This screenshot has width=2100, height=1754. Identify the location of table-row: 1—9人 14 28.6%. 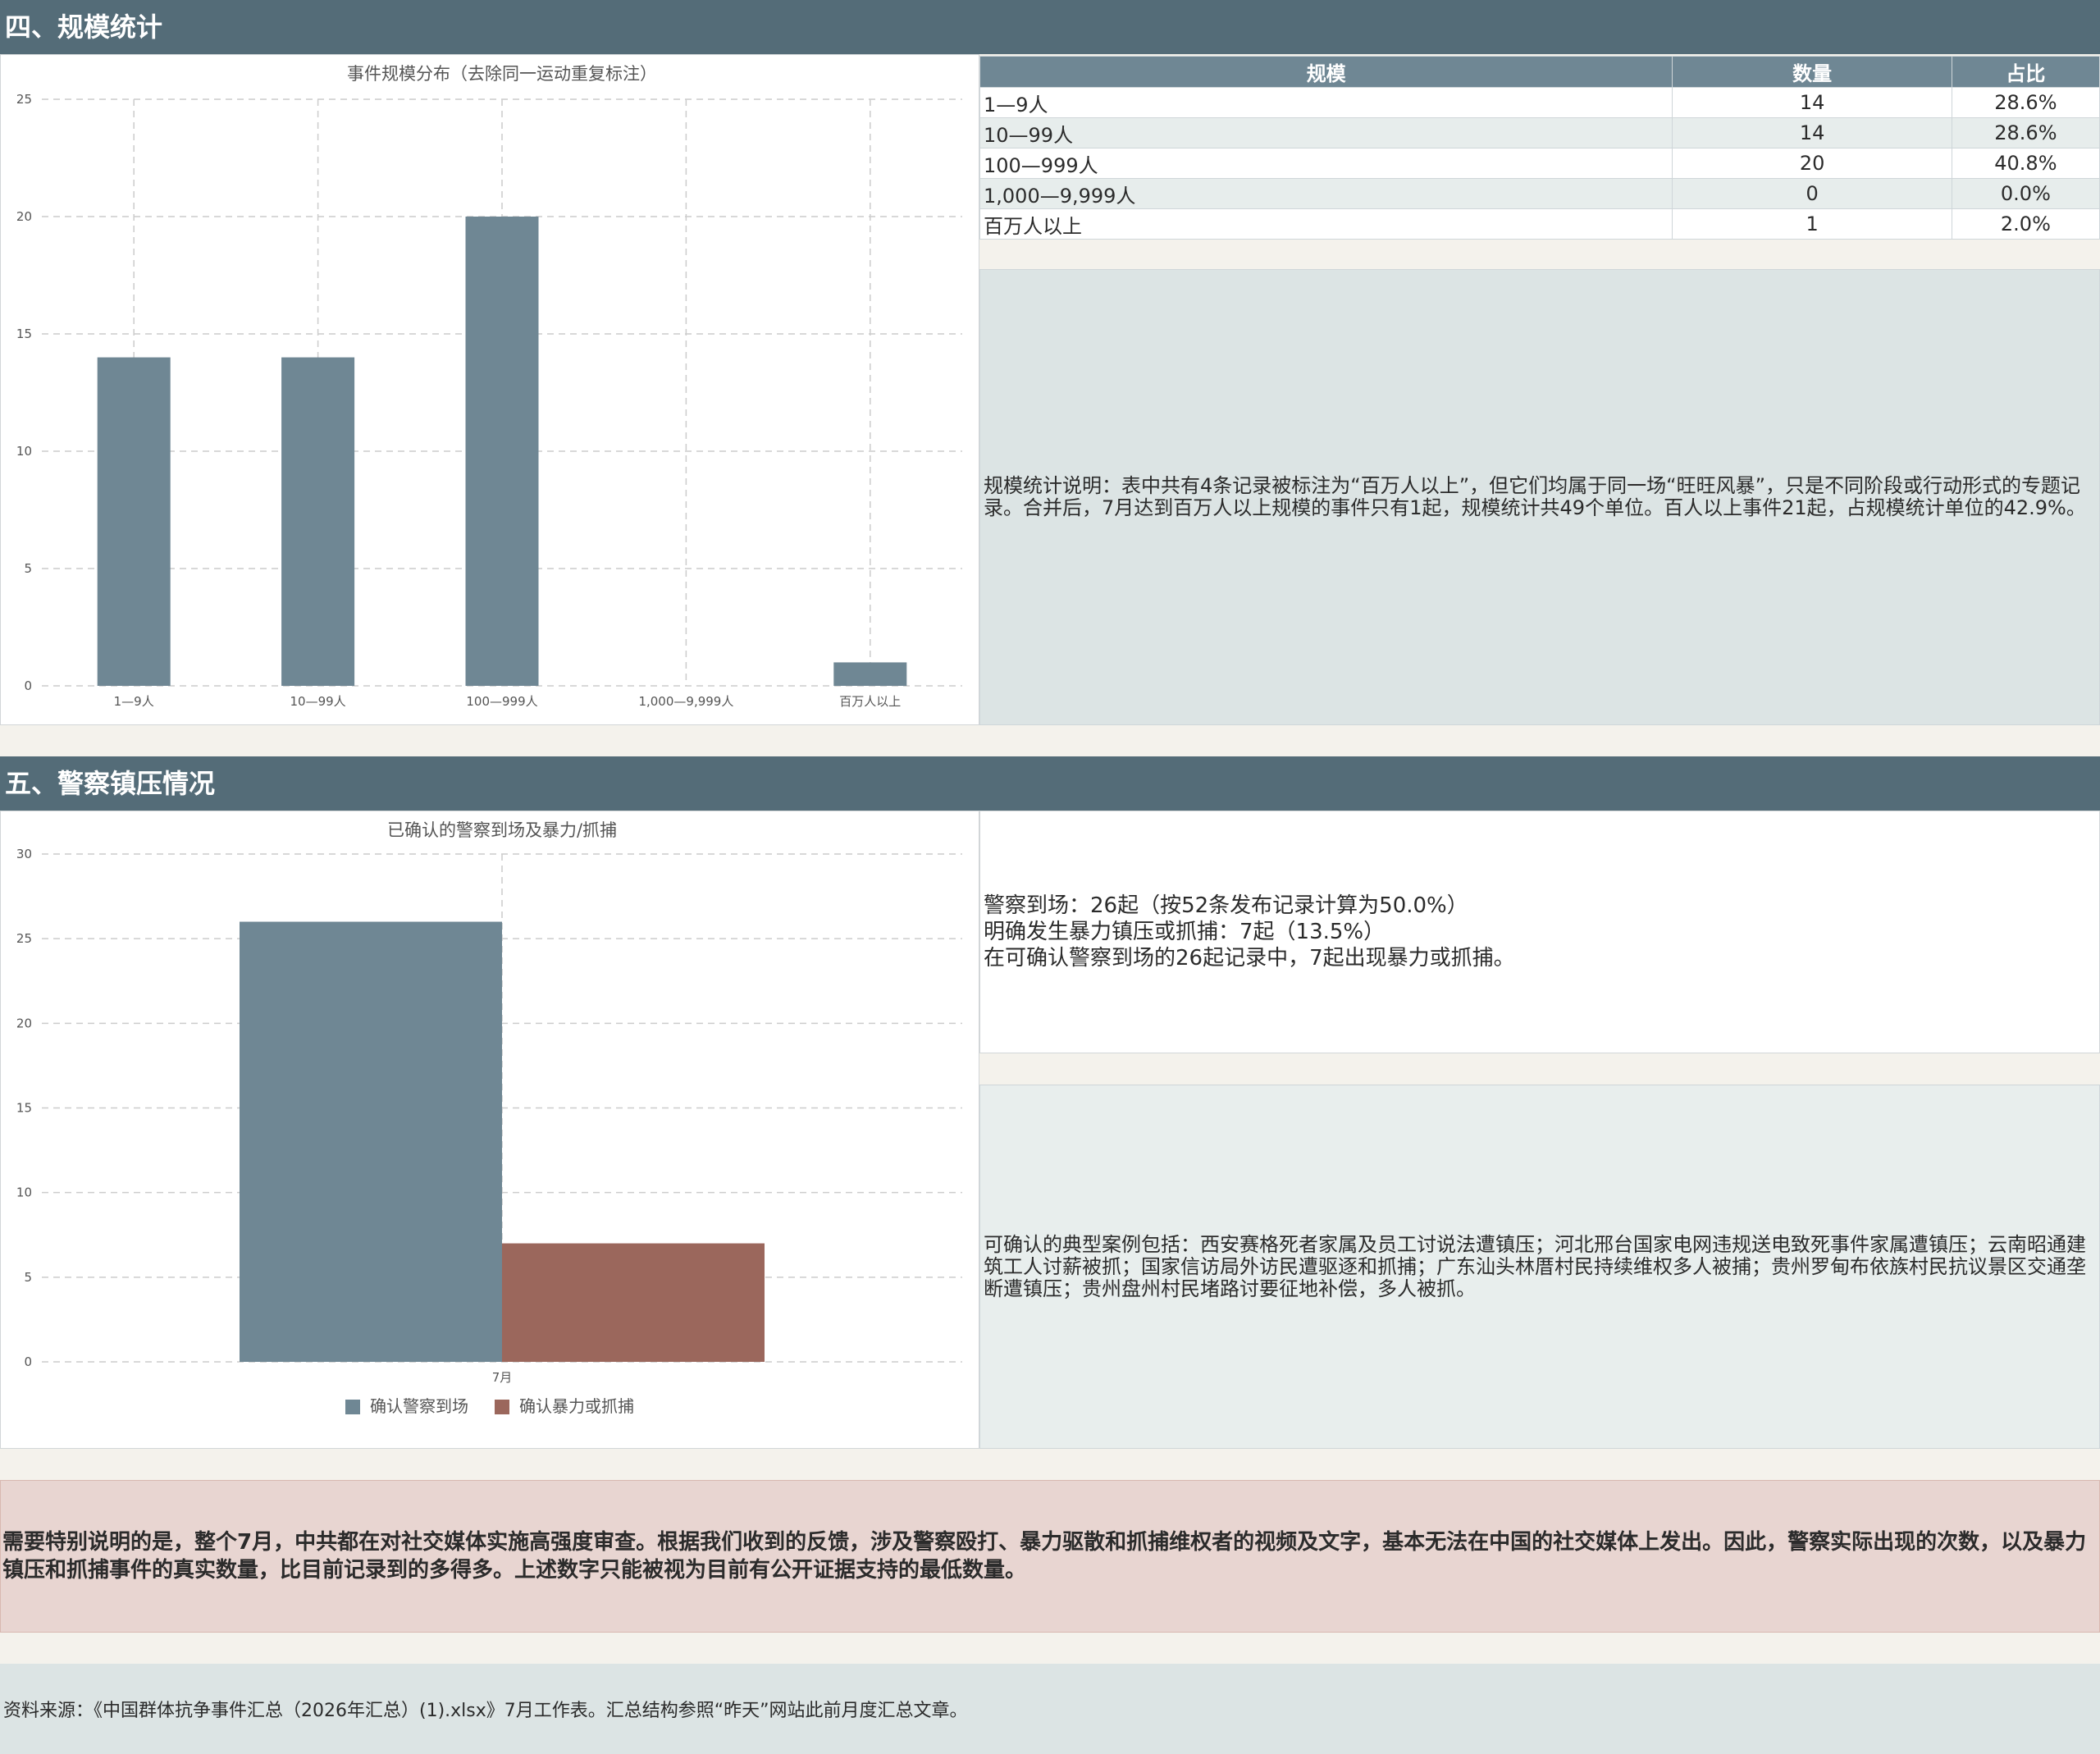
(1540, 102).